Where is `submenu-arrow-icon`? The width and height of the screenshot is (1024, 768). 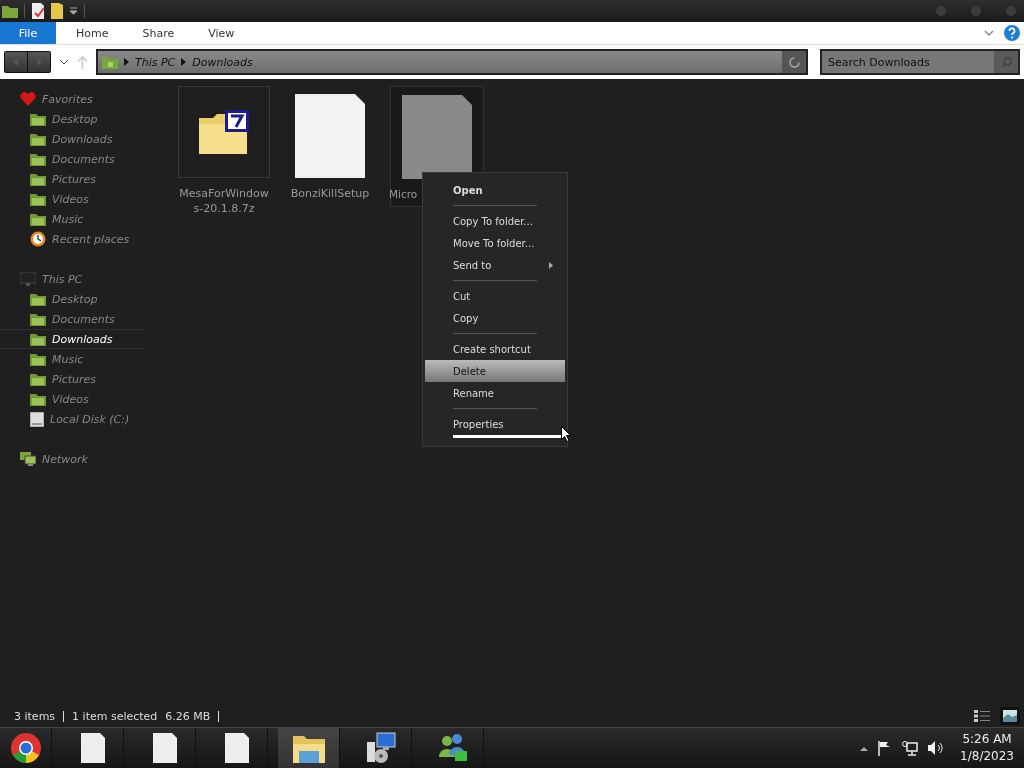
submenu-arrow-icon is located at coordinates (551, 265).